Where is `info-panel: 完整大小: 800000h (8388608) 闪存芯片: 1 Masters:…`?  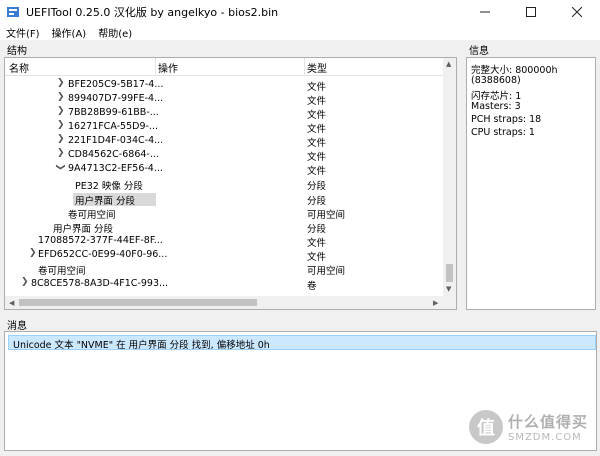 info-panel: 完整大小: 800000h (8388608) 闪存芯片: 1 Masters:… is located at coordinates (531, 183).